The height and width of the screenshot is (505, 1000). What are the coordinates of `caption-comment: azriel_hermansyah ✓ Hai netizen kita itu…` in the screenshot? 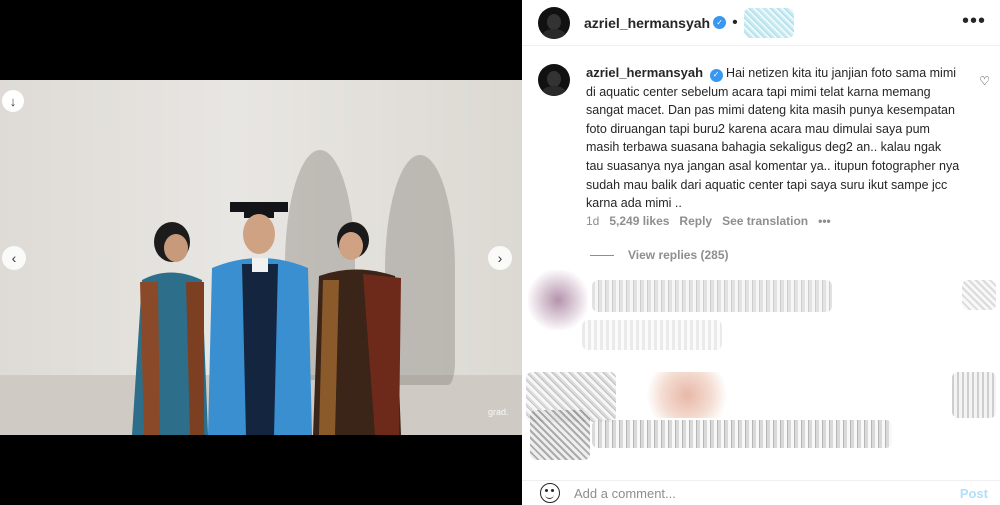 It's located at (763, 138).